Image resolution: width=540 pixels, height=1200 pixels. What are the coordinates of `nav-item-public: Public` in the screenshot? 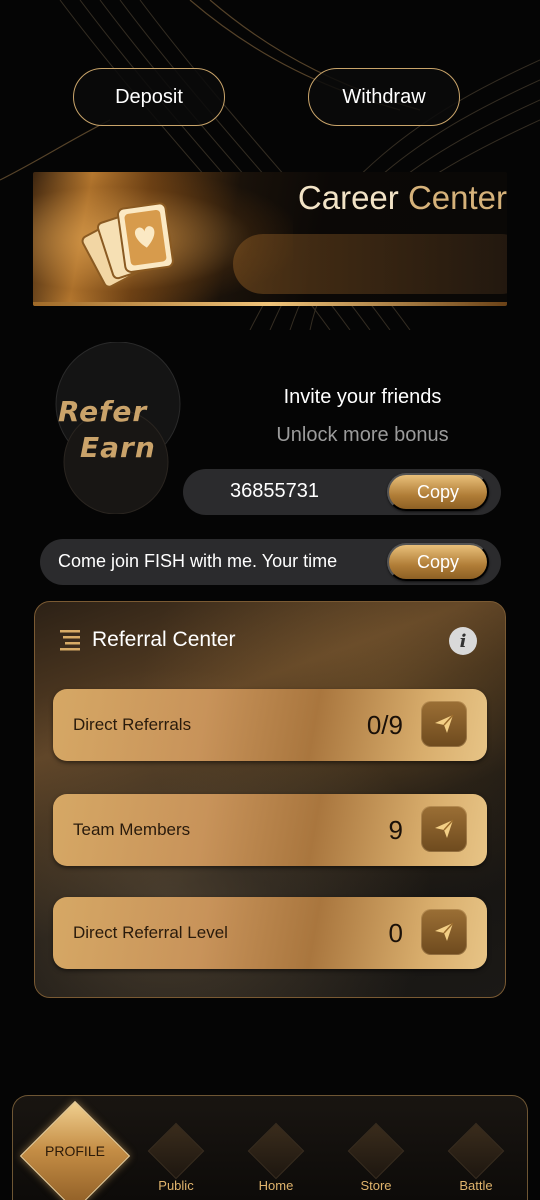 It's located at (176, 1148).